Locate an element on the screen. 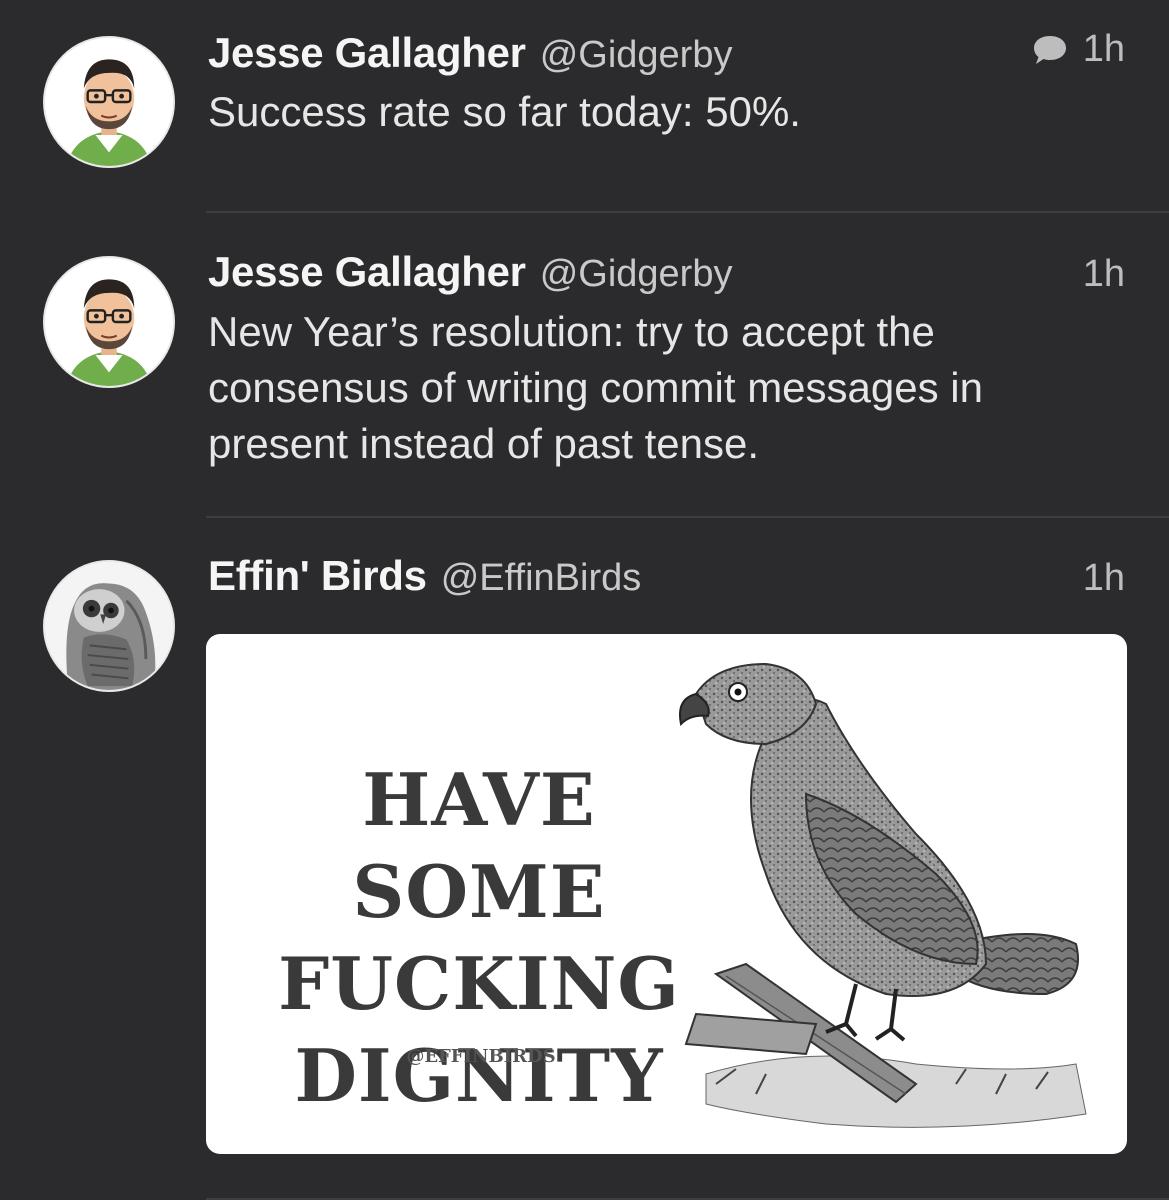 The height and width of the screenshot is (1200, 1169). owl-avatar-icon is located at coordinates (109, 626).